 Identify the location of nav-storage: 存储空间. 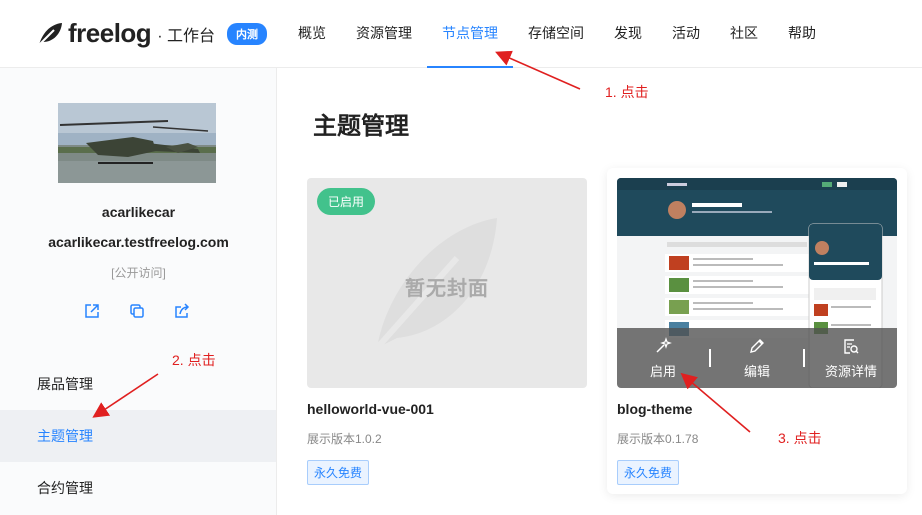
(556, 34).